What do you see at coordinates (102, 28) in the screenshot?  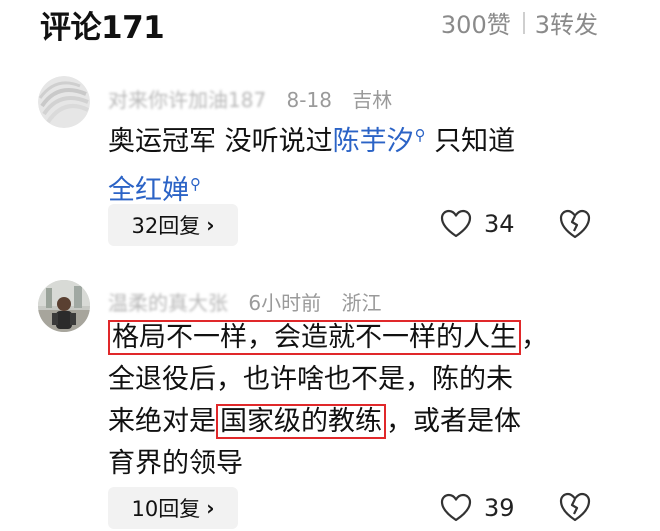 I see `comments-title: 评论171` at bounding box center [102, 28].